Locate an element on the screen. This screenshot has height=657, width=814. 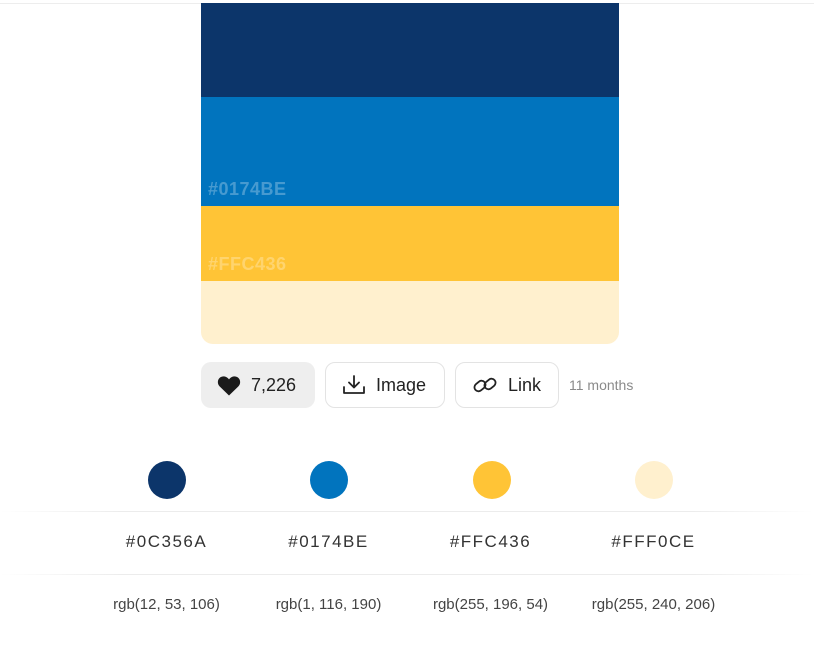
download-icon is located at coordinates (354, 385).